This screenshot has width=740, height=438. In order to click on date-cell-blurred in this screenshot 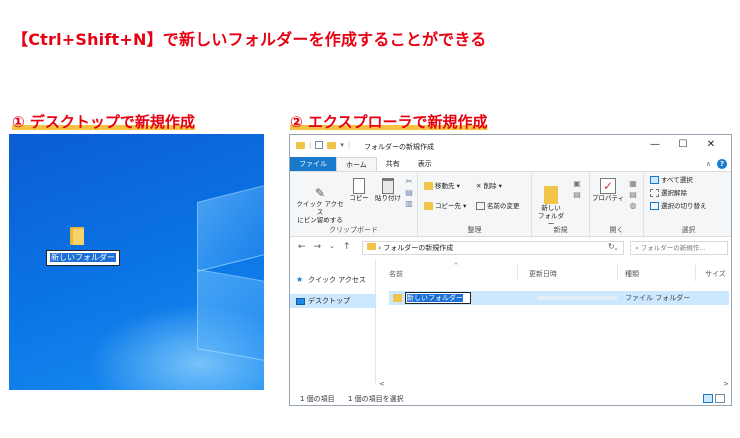, I will do `click(577, 298)`.